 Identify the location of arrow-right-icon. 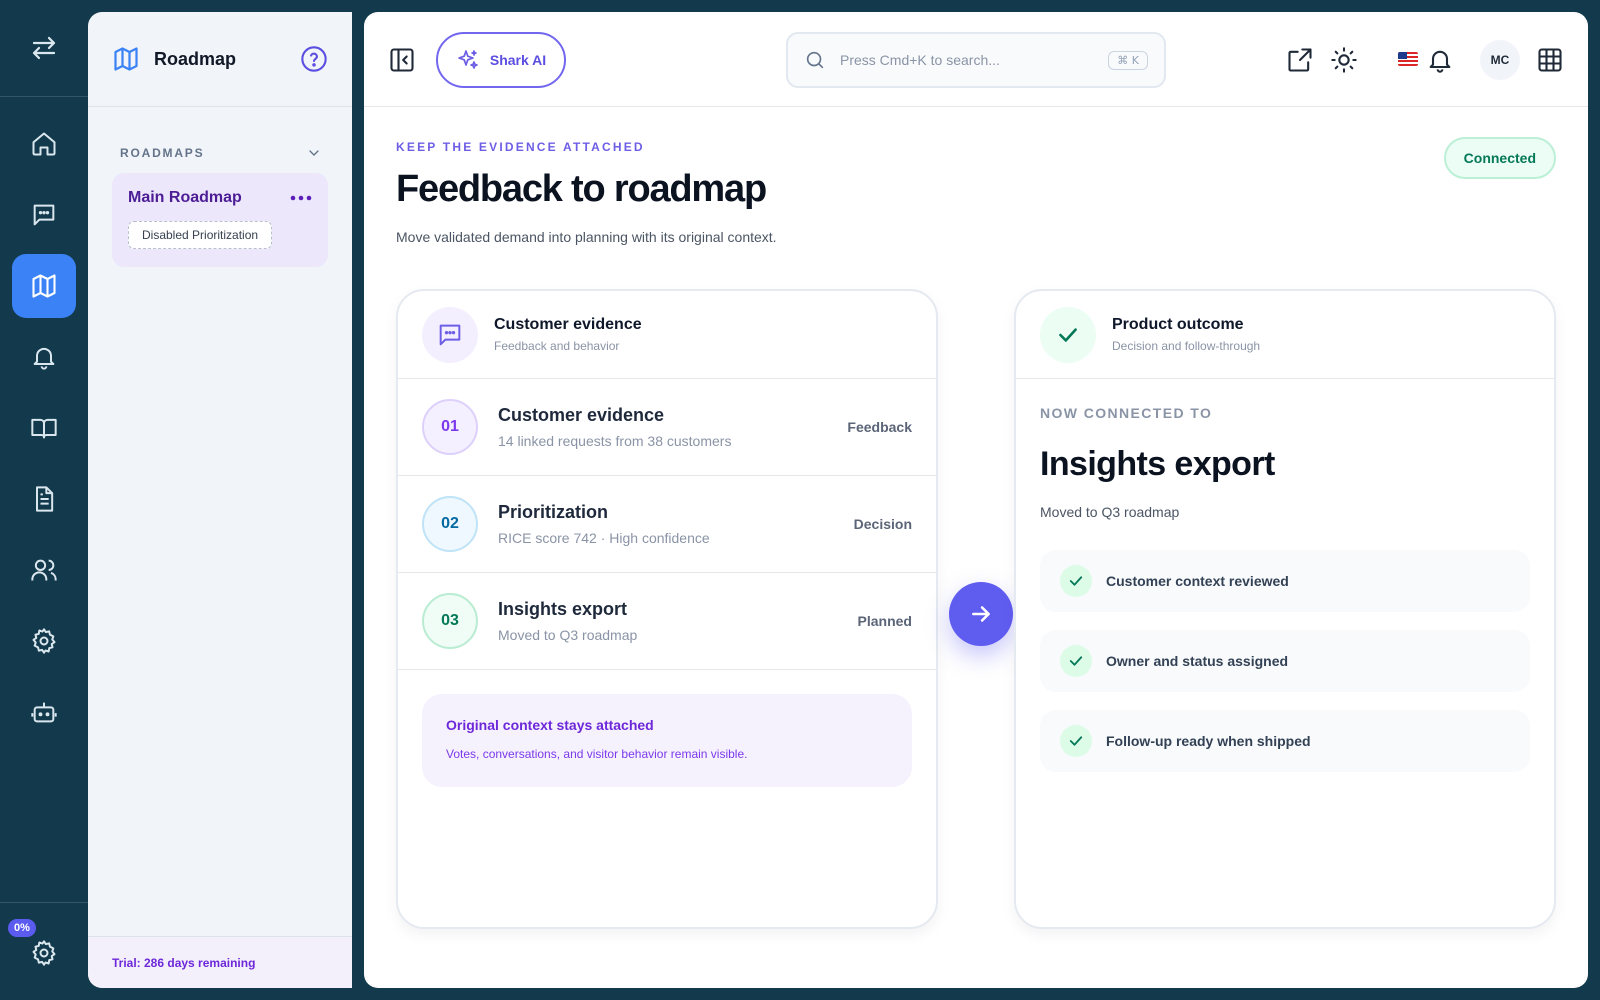
(981, 614).